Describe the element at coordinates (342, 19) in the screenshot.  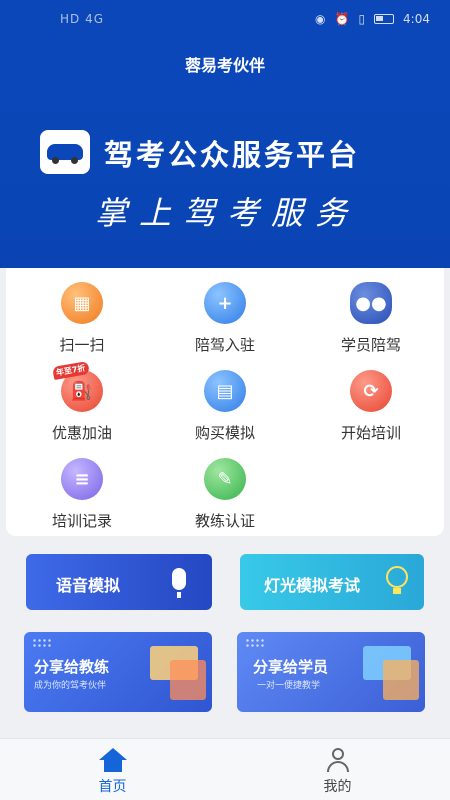
I see `alarm-icon: ⏰` at that location.